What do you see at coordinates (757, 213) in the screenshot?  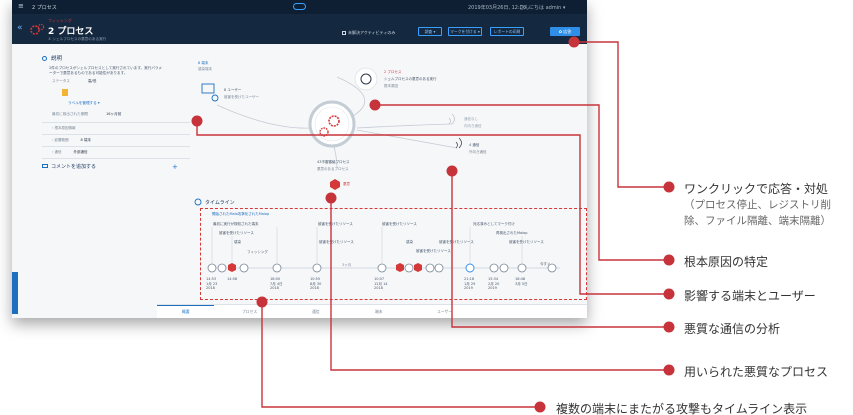 I see `callout-response-detail: （プロセス停止、レジストリ削除、ファイル隔離、端末隔離）` at bounding box center [757, 213].